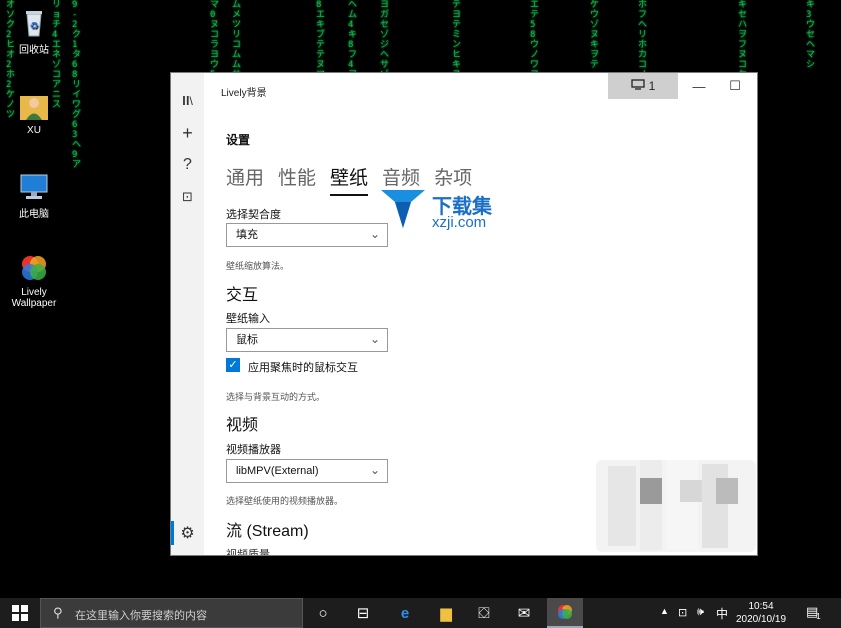 The image size is (841, 628). Describe the element at coordinates (682, 612) in the screenshot. I see `network-icon: ⊡` at that location.